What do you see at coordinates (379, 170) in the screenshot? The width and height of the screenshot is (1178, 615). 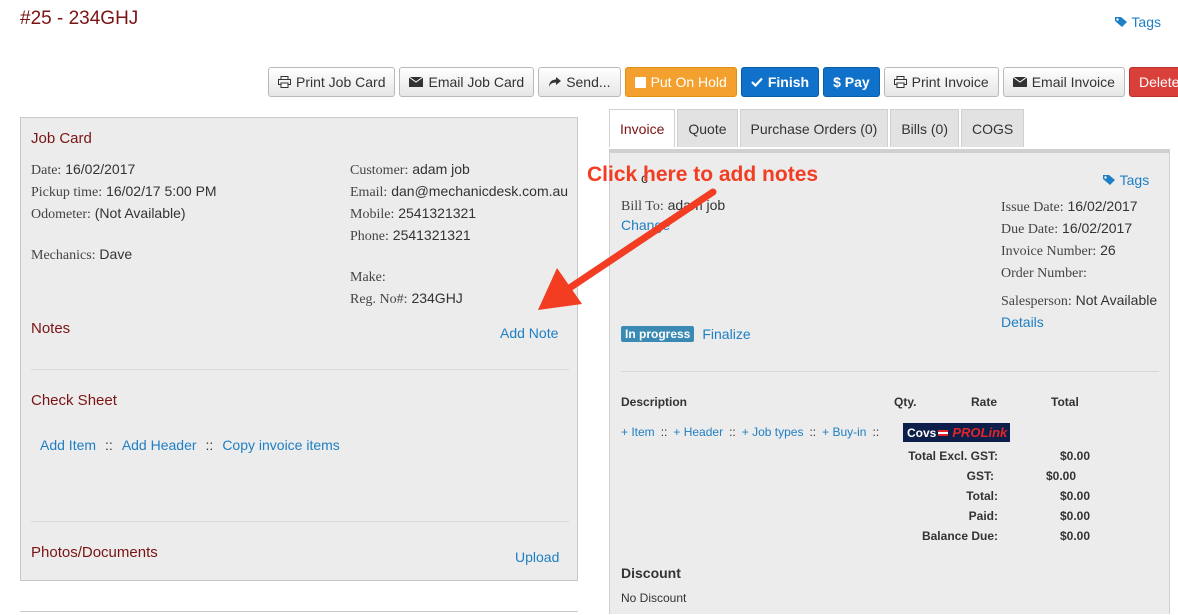 I see `customer-label: Customer:` at bounding box center [379, 170].